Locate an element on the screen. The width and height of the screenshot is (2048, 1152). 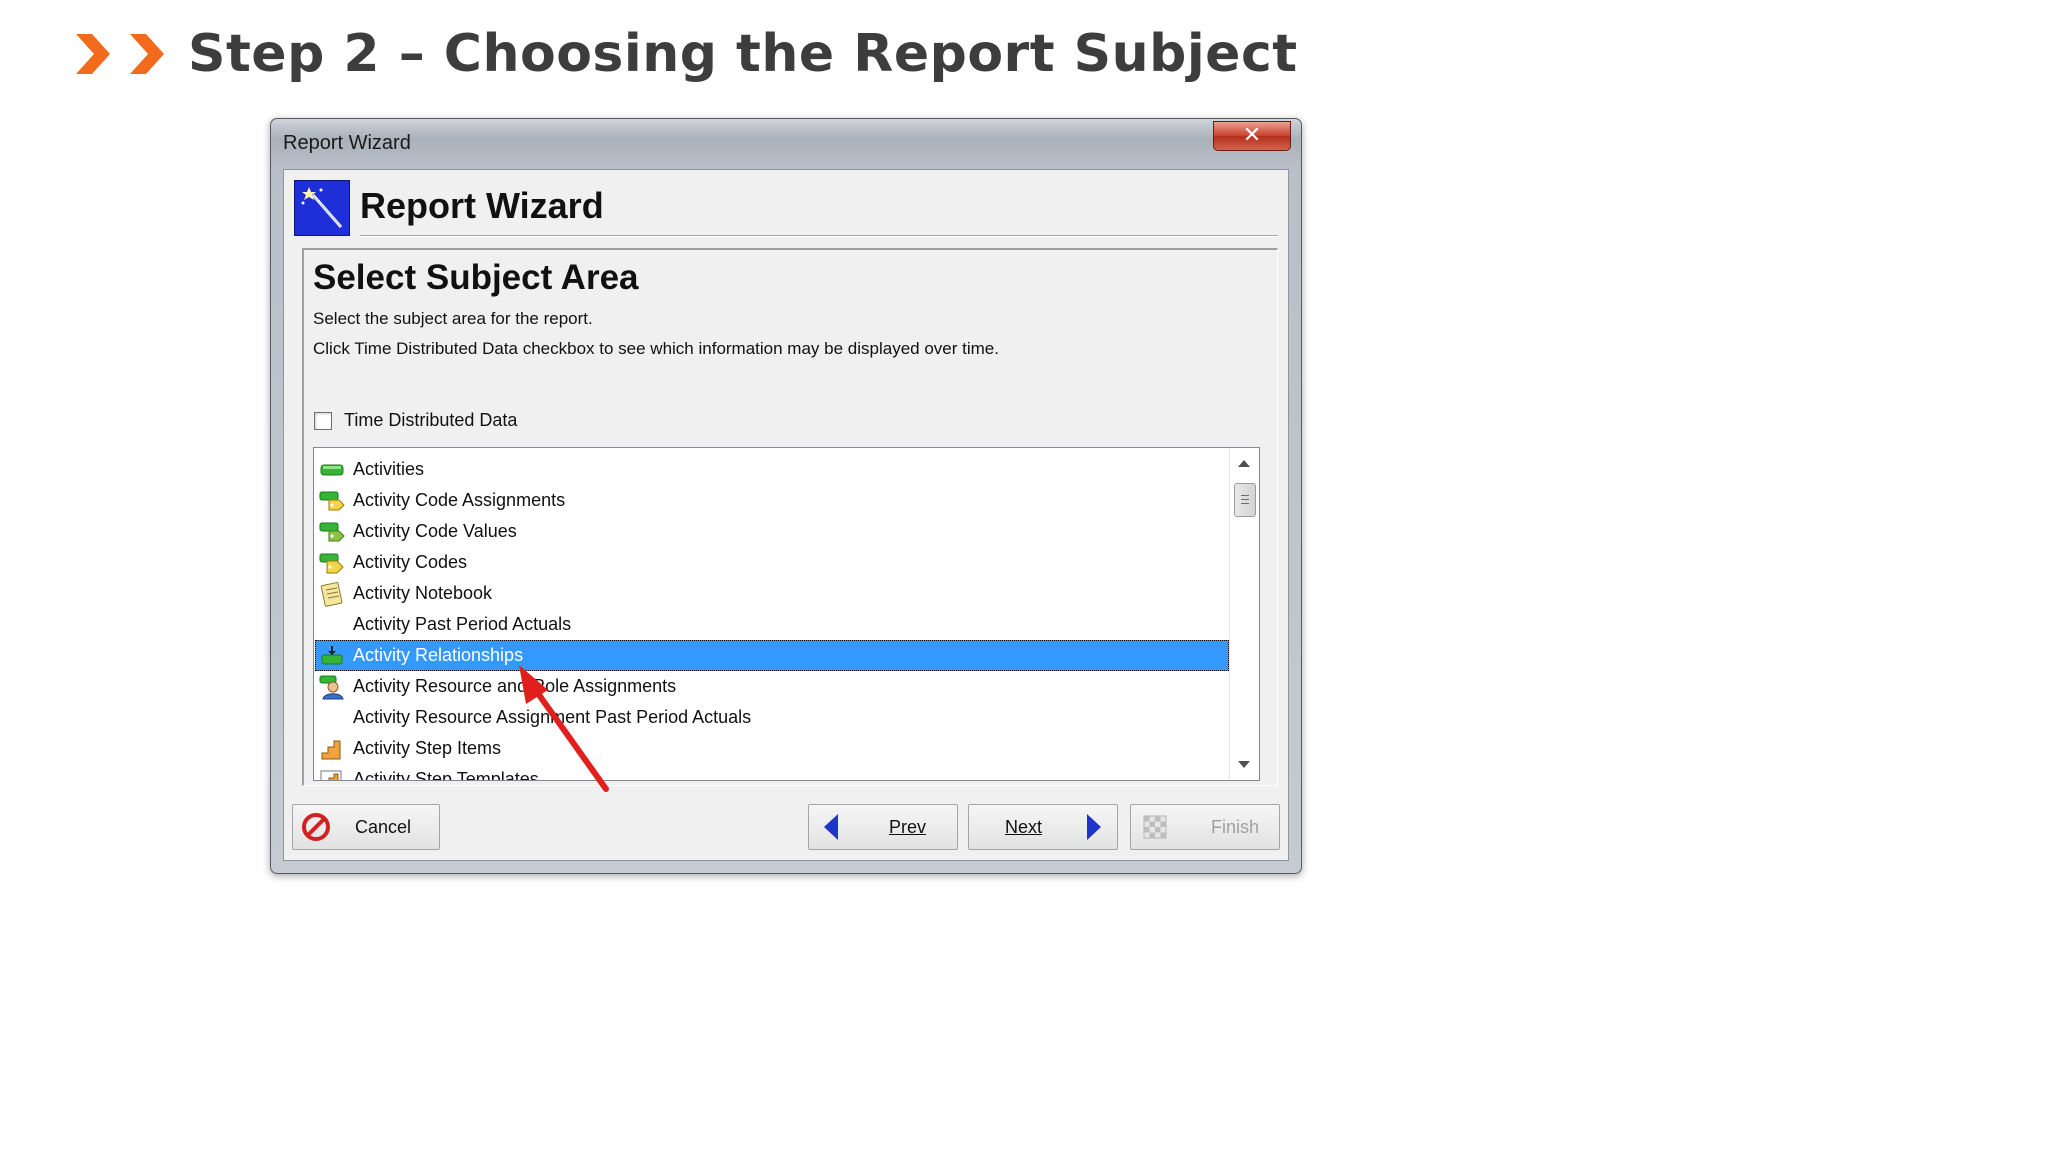
arrow-left-icon is located at coordinates (831, 827).